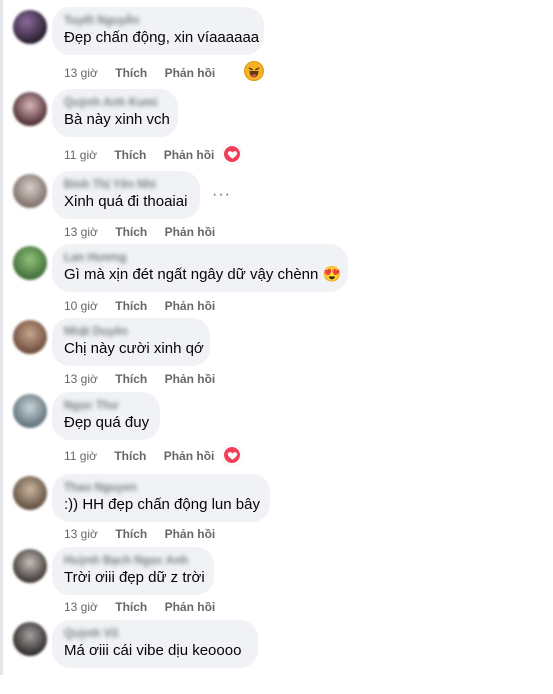 The width and height of the screenshot is (553, 694). I want to click on comment-author: Tuyết Nguyễn, so click(158, 21).